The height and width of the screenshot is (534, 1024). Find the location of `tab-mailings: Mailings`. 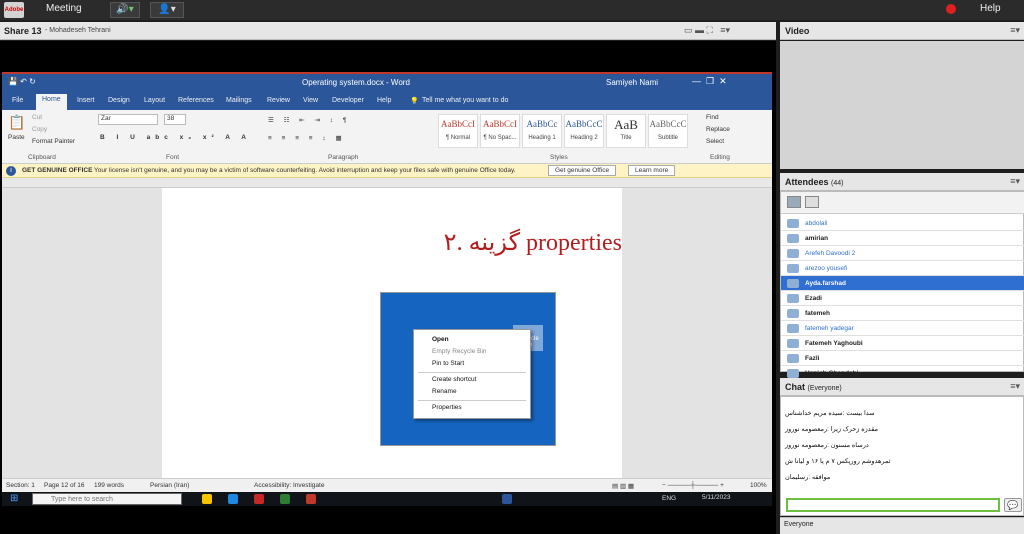

tab-mailings: Mailings is located at coordinates (239, 100).